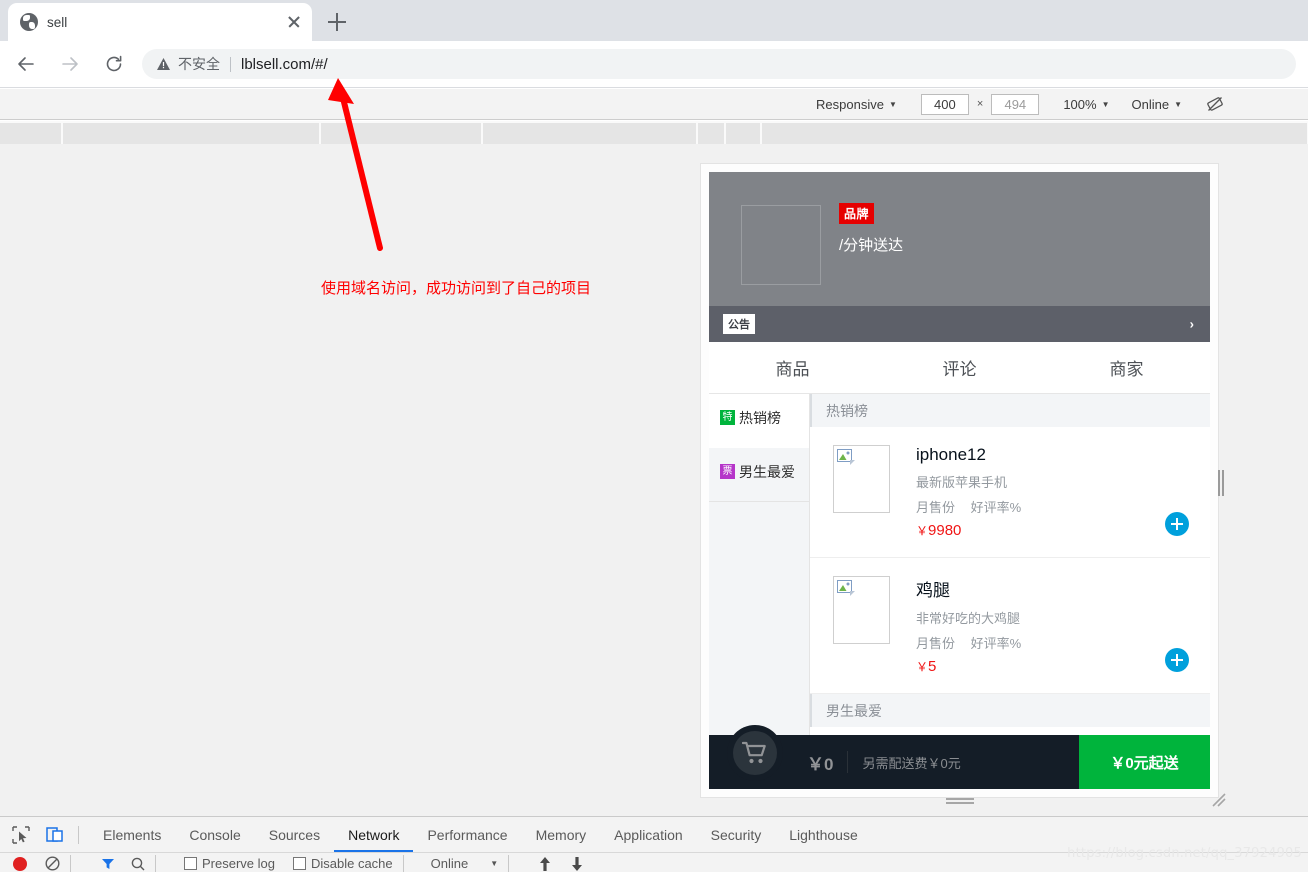  I want to click on device-selector-label: Responsive, so click(850, 104).